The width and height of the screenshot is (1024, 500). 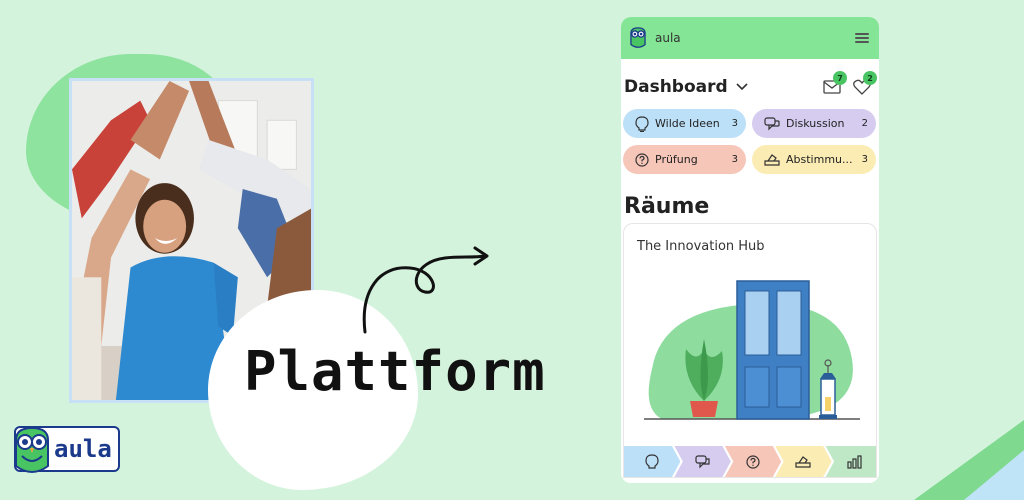 I want to click on phase-pruefung, so click(x=753, y=461).